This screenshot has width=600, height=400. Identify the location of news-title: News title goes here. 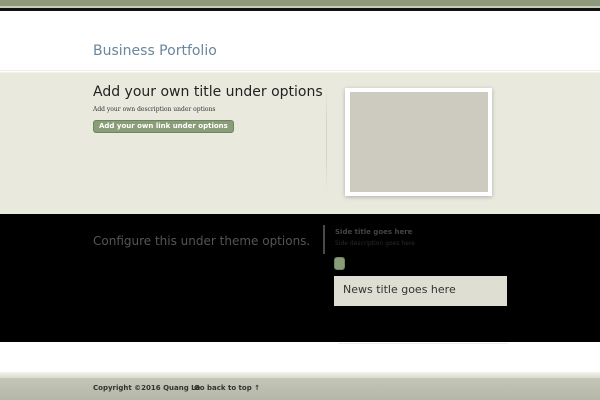
(399, 289).